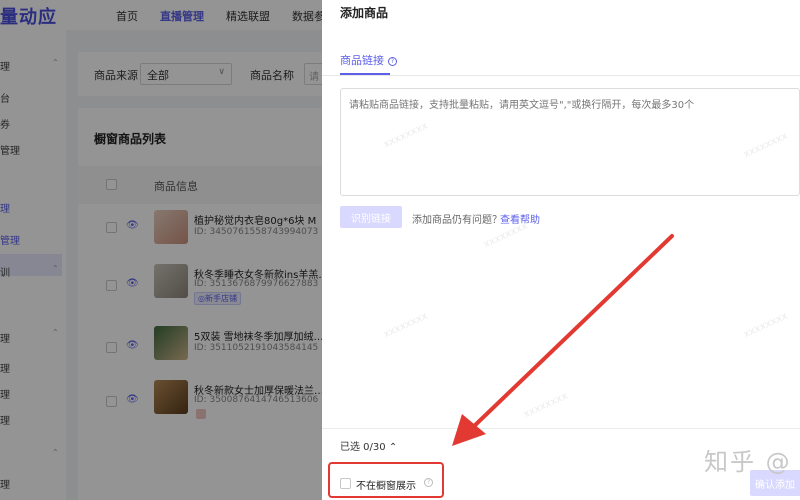 This screenshot has height=500, width=800. What do you see at coordinates (393, 447) in the screenshot?
I see `chevron-up-icon: ⌃` at bounding box center [393, 447].